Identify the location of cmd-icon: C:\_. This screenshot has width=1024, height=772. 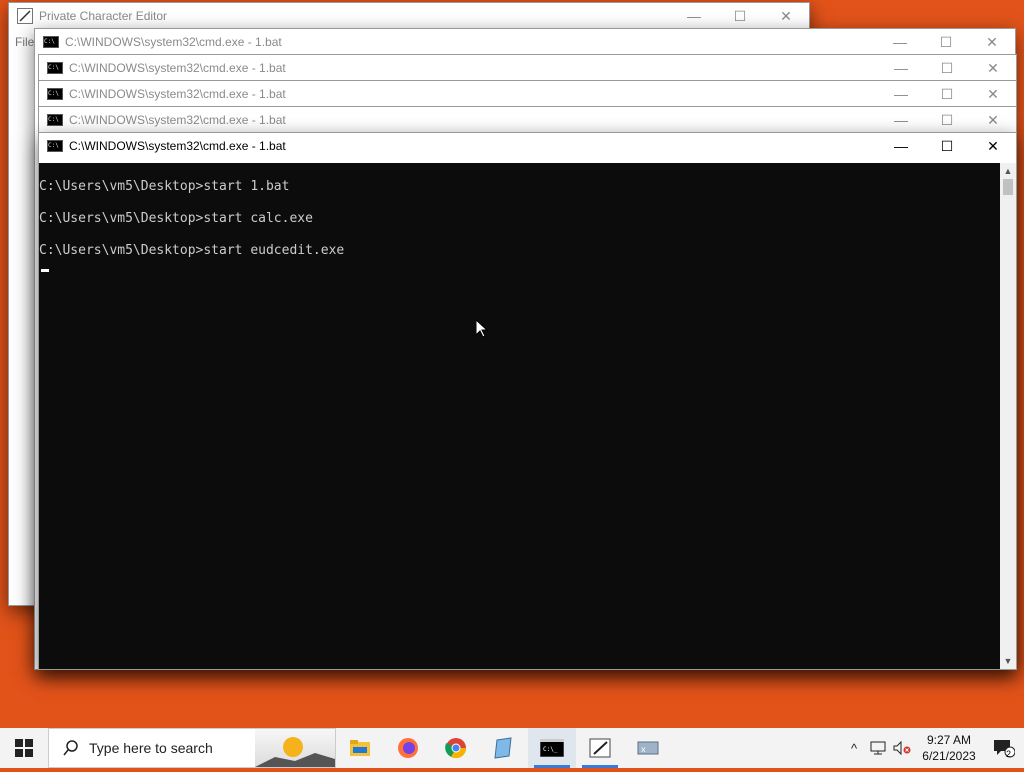
(552, 748).